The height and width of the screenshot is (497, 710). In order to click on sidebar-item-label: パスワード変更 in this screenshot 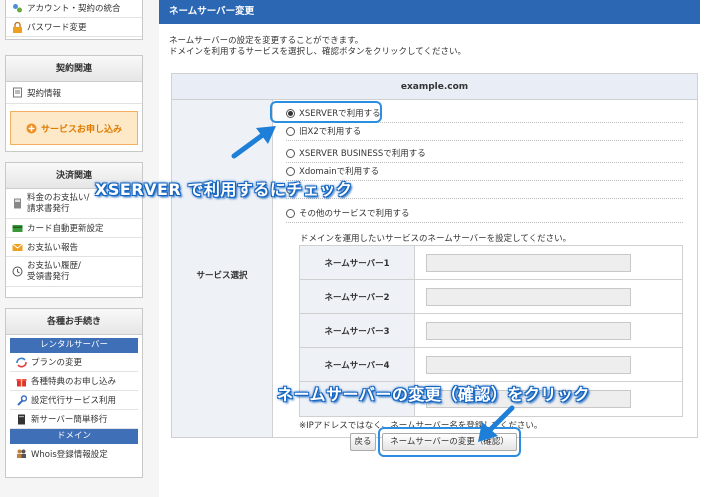, I will do `click(57, 28)`.